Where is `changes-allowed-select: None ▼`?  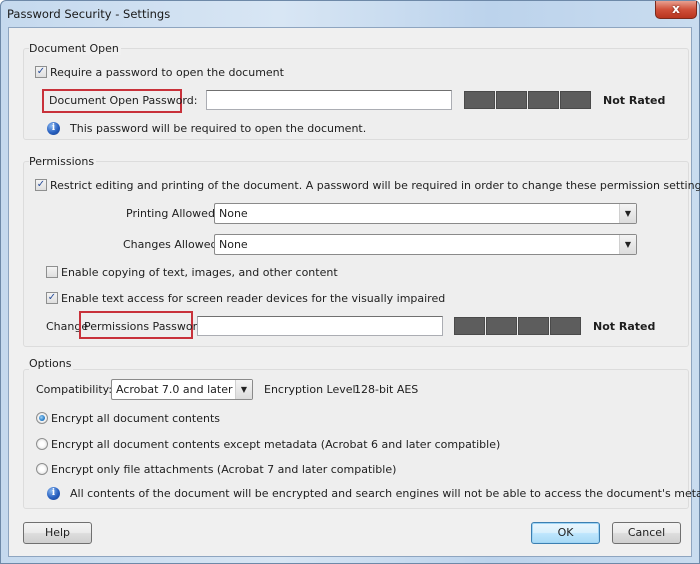
changes-allowed-select: None ▼ is located at coordinates (425, 244).